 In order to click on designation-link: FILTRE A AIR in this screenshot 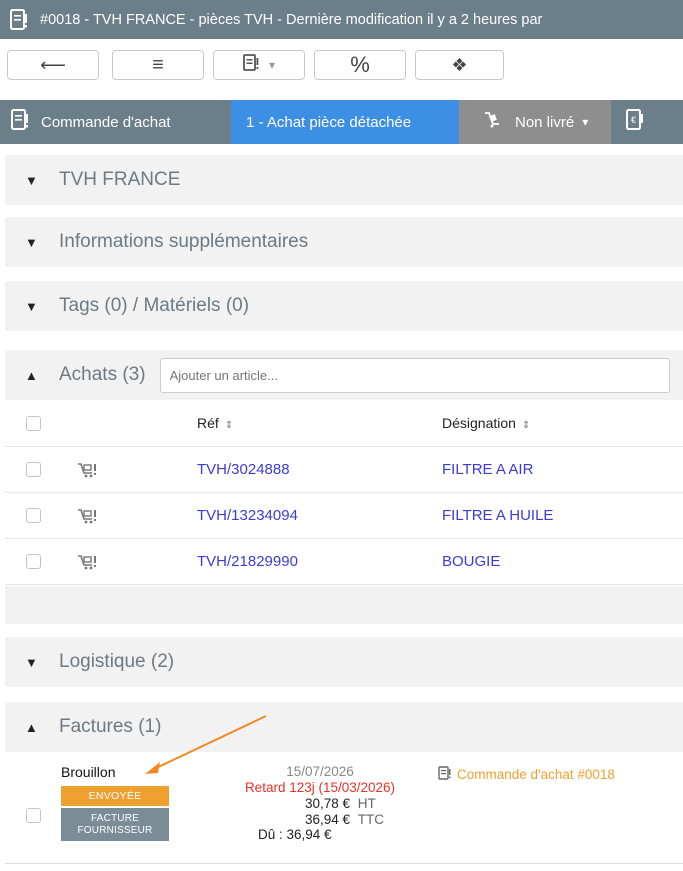, I will do `click(487, 469)`.